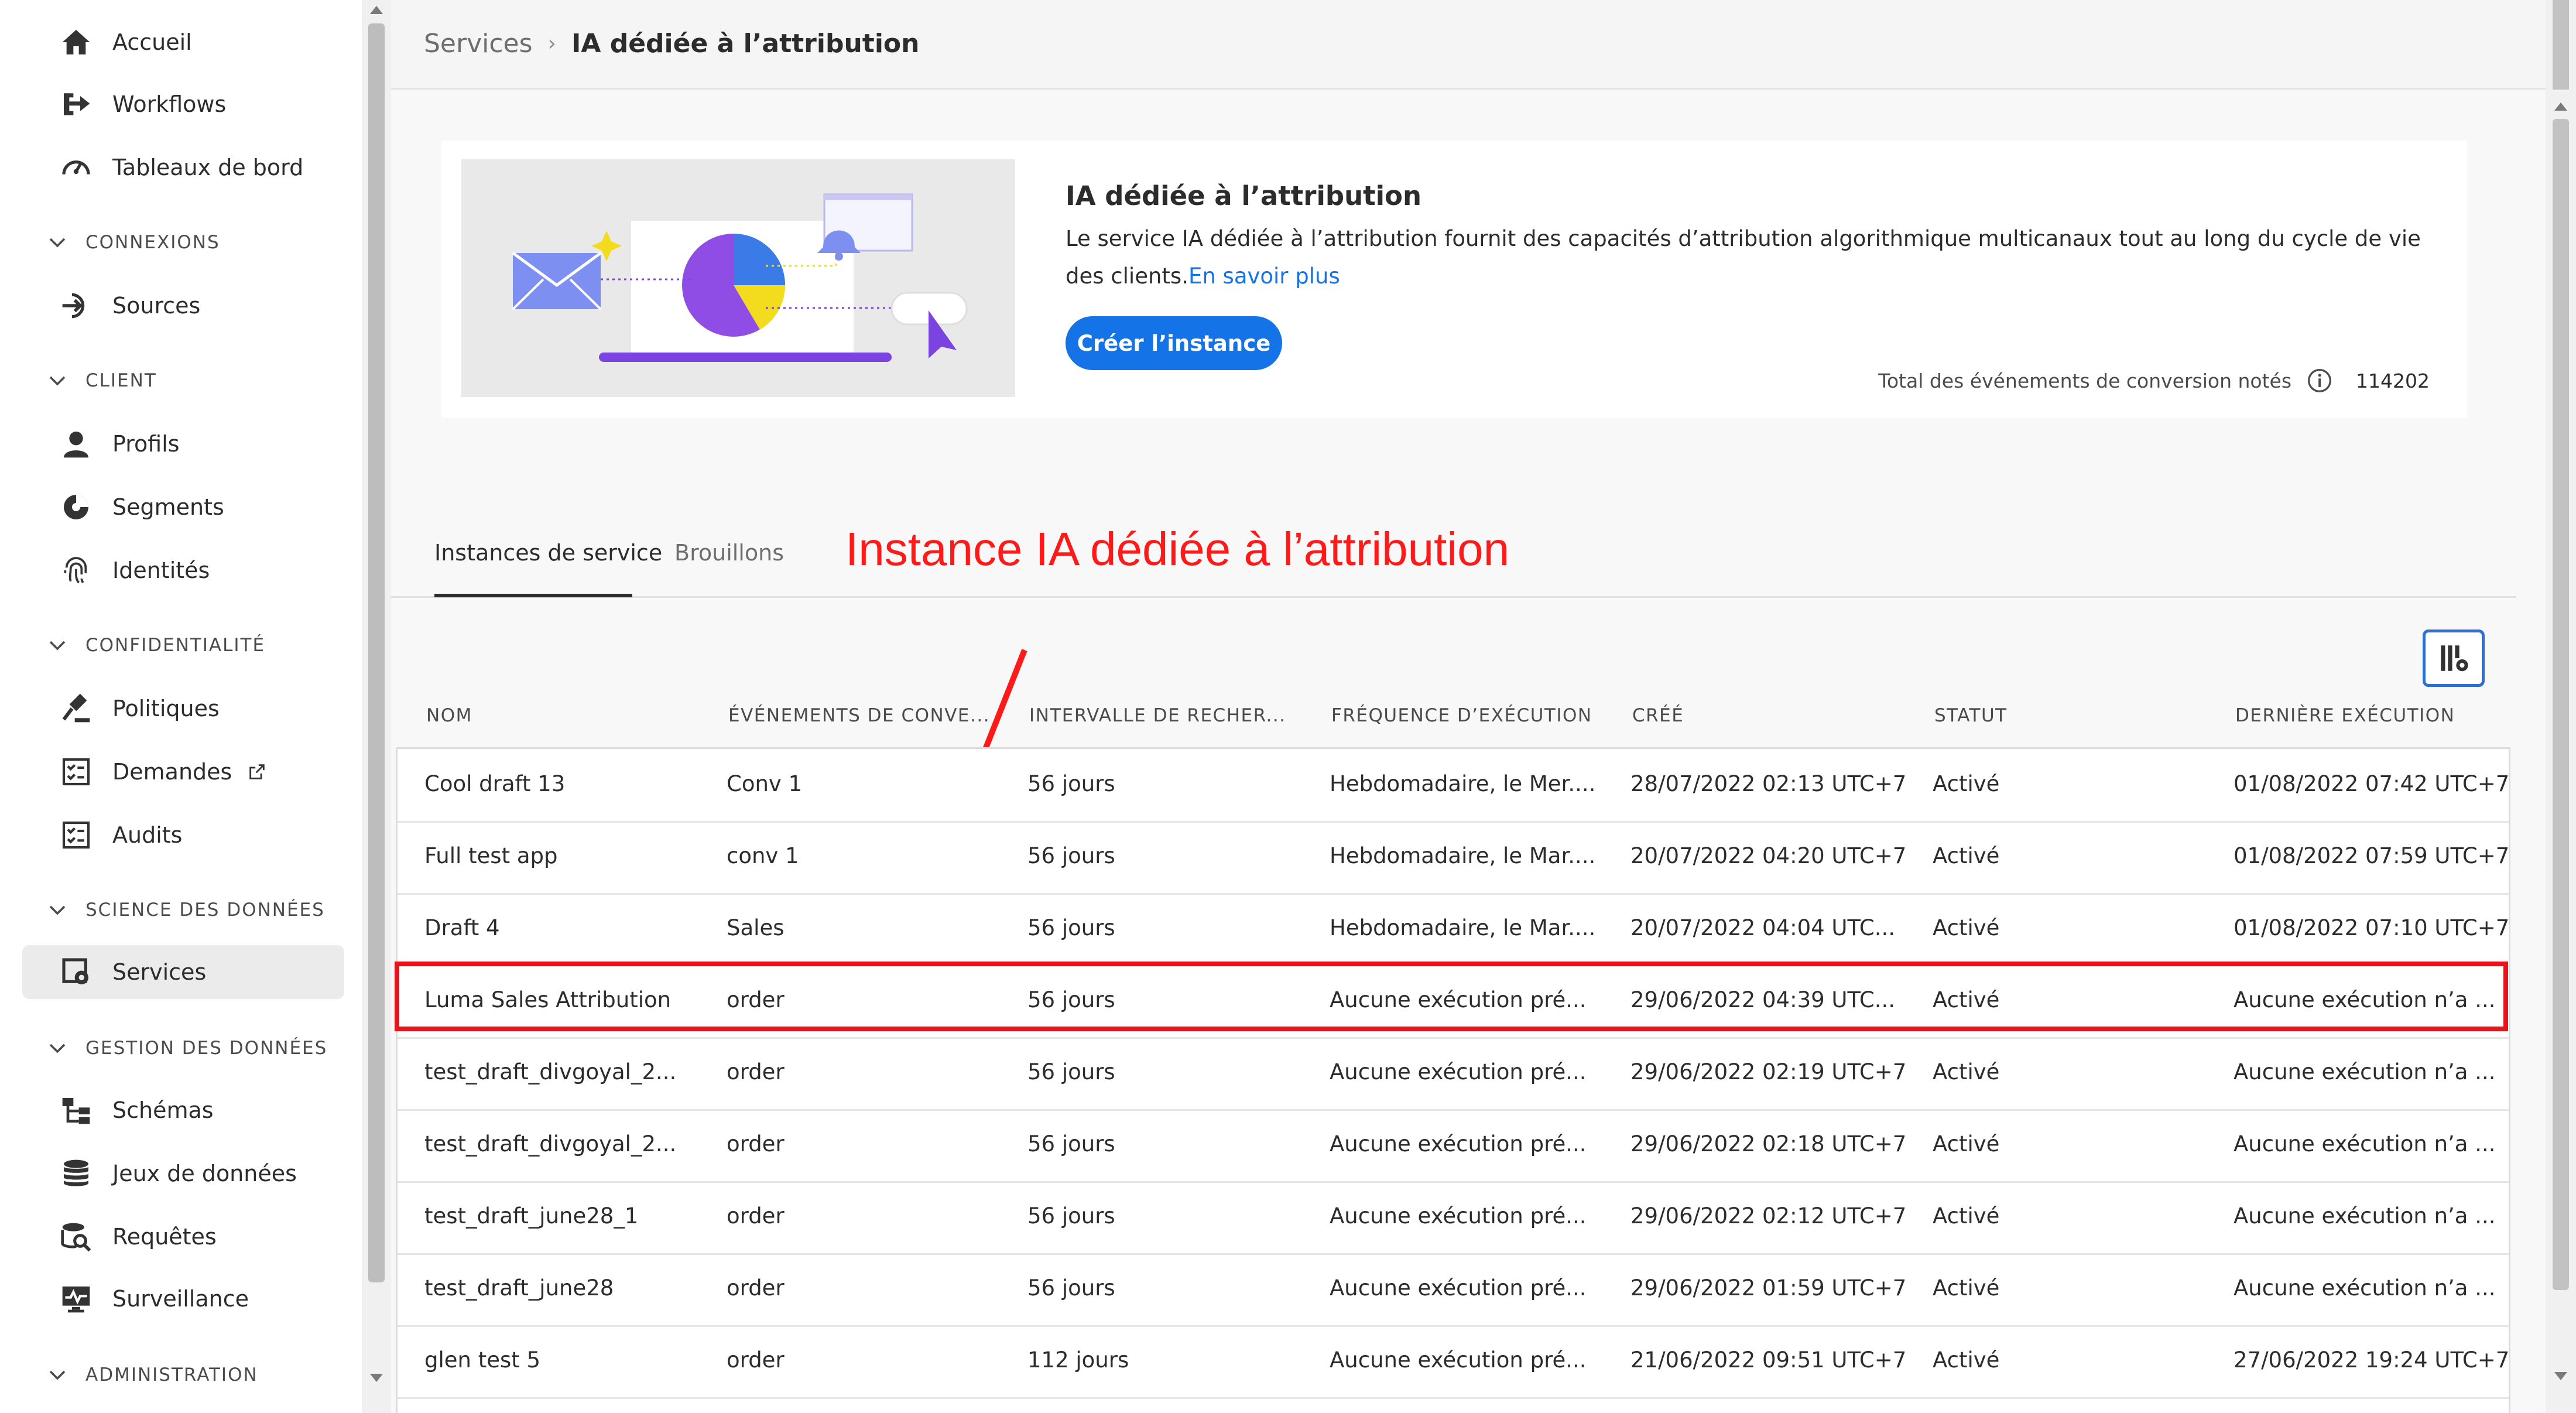 This screenshot has height=1413, width=2576. Describe the element at coordinates (2372, 855) in the screenshot. I see `cell-last-run: 01/08/2022 07:59 UTC+7` at that location.